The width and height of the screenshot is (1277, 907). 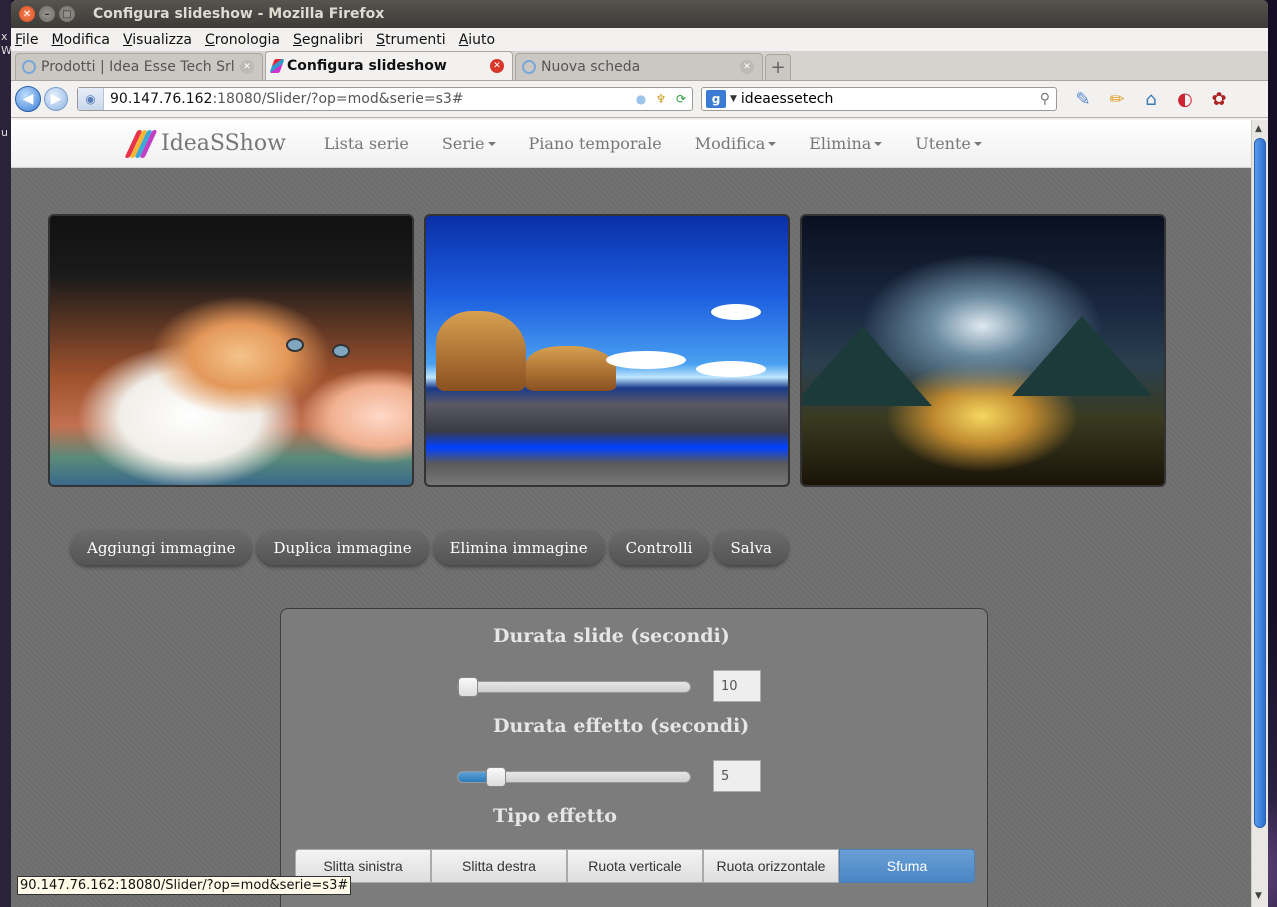 What do you see at coordinates (659, 548) in the screenshot?
I see `controls-button: Controlli` at bounding box center [659, 548].